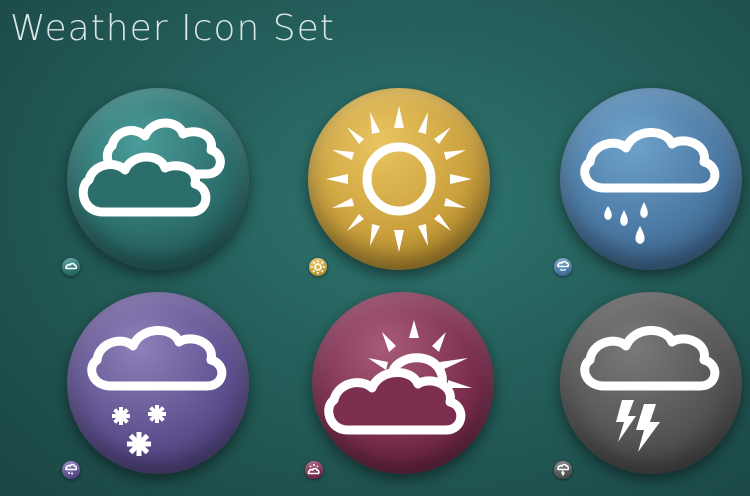  What do you see at coordinates (399, 179) in the screenshot?
I see `sun-icon` at bounding box center [399, 179].